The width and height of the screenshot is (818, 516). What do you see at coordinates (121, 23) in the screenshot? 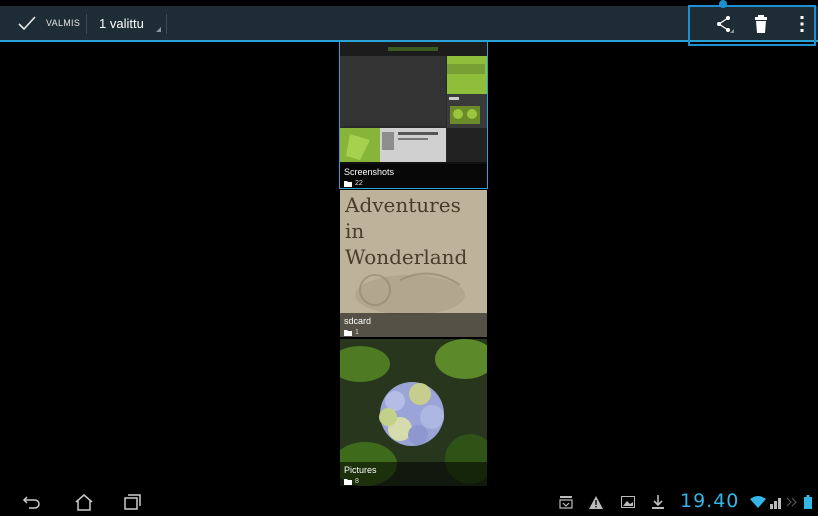
I see `selection-label: 1 valittu` at bounding box center [121, 23].